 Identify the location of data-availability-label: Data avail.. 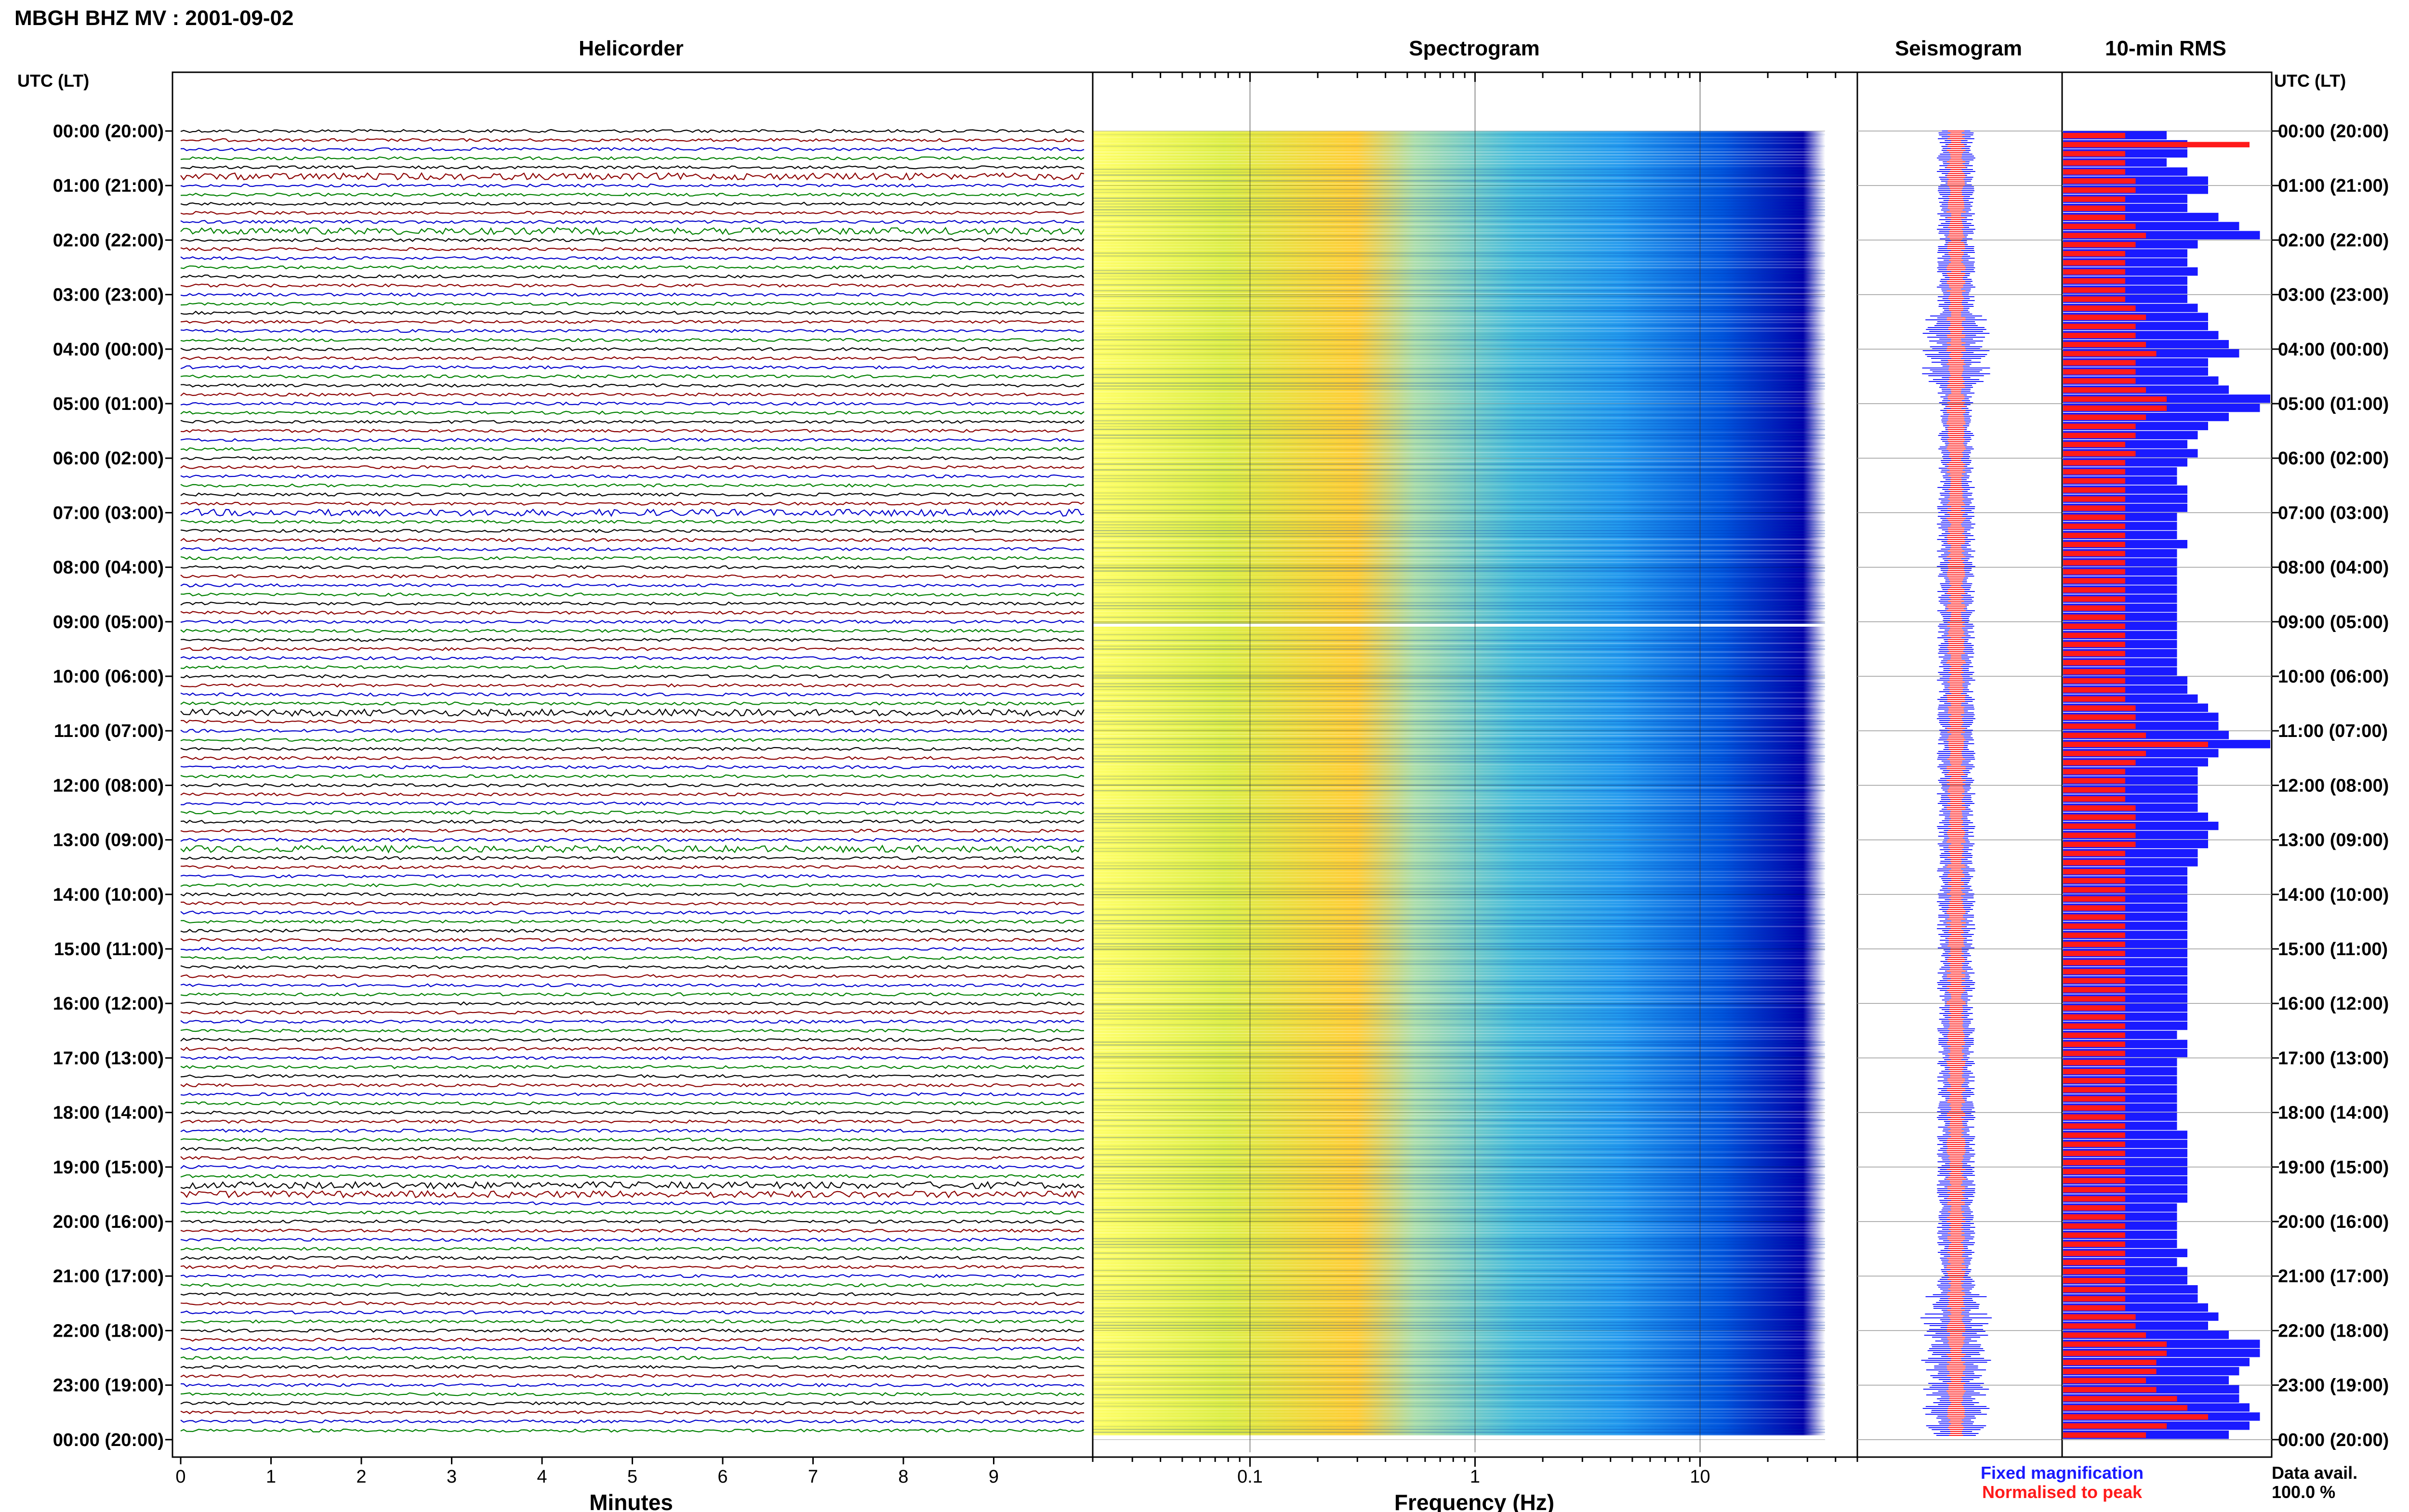
(2314, 1473).